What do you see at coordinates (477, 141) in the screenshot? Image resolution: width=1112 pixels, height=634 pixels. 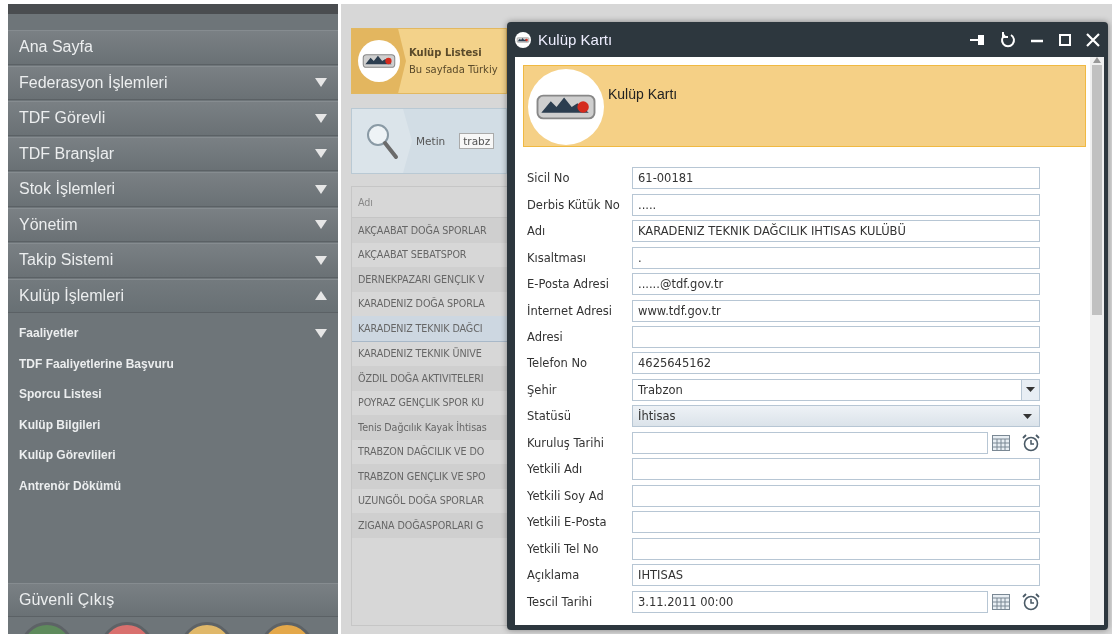 I see `search-field: trabz` at bounding box center [477, 141].